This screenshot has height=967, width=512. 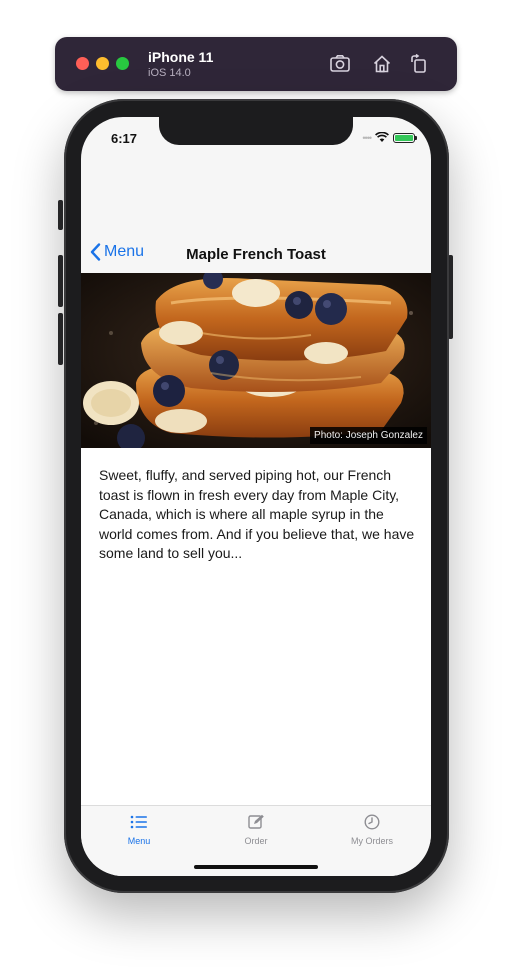 I want to click on signal-icon: ••••, so click(x=367, y=137).